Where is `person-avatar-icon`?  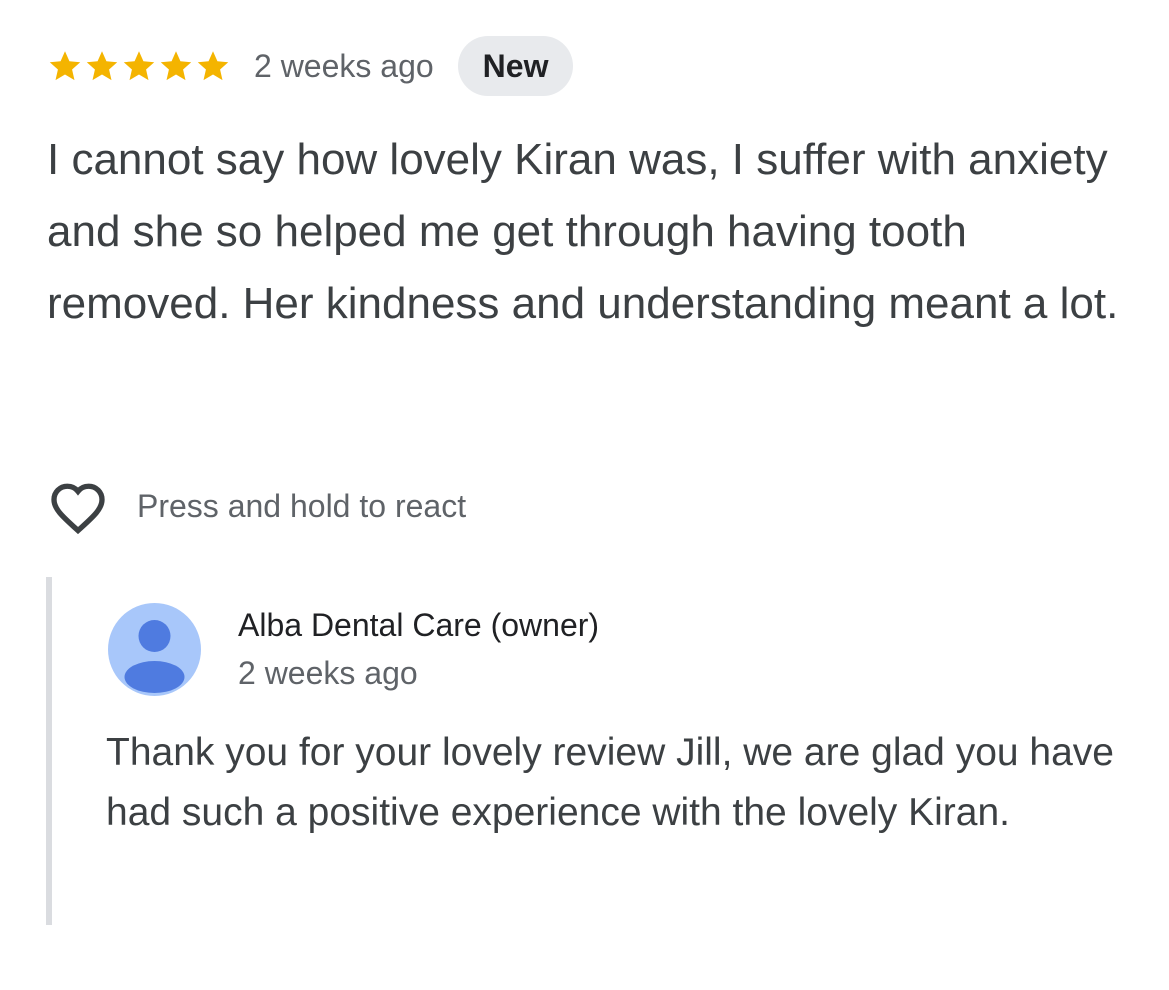 person-avatar-icon is located at coordinates (154, 649).